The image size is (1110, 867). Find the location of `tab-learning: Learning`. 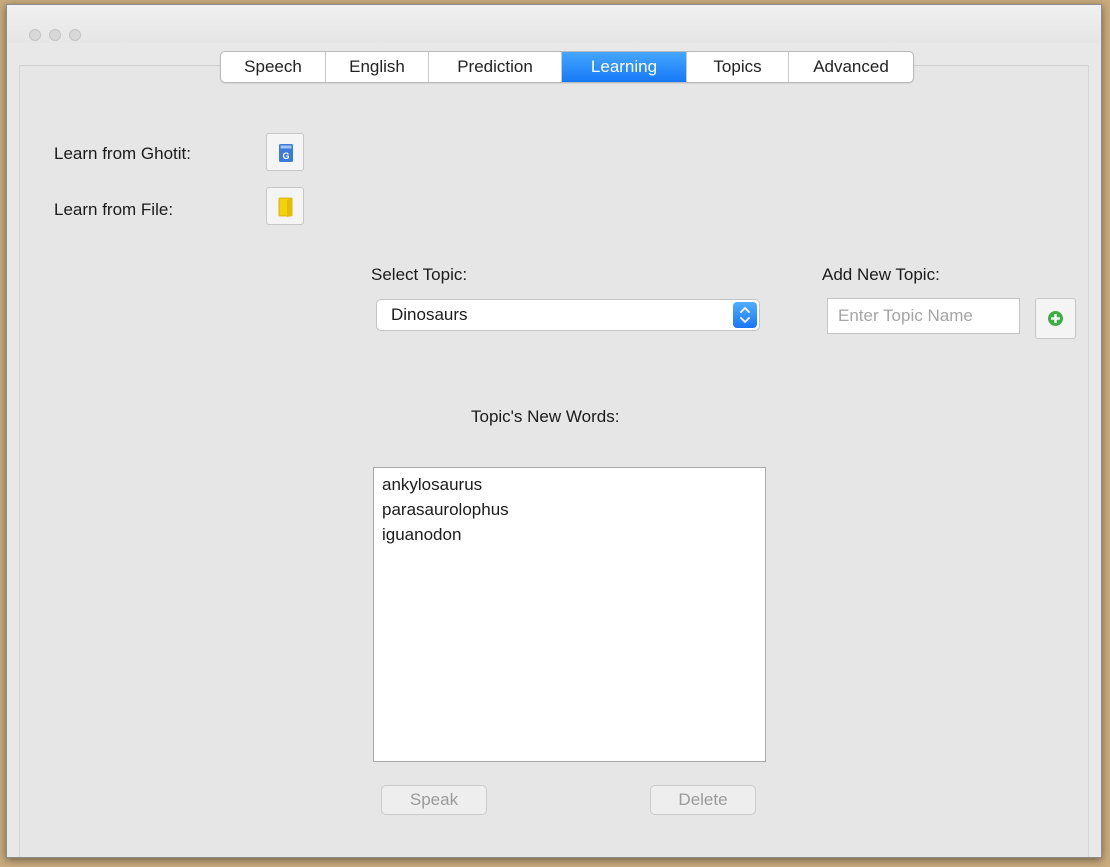

tab-learning: Learning is located at coordinates (624, 67).